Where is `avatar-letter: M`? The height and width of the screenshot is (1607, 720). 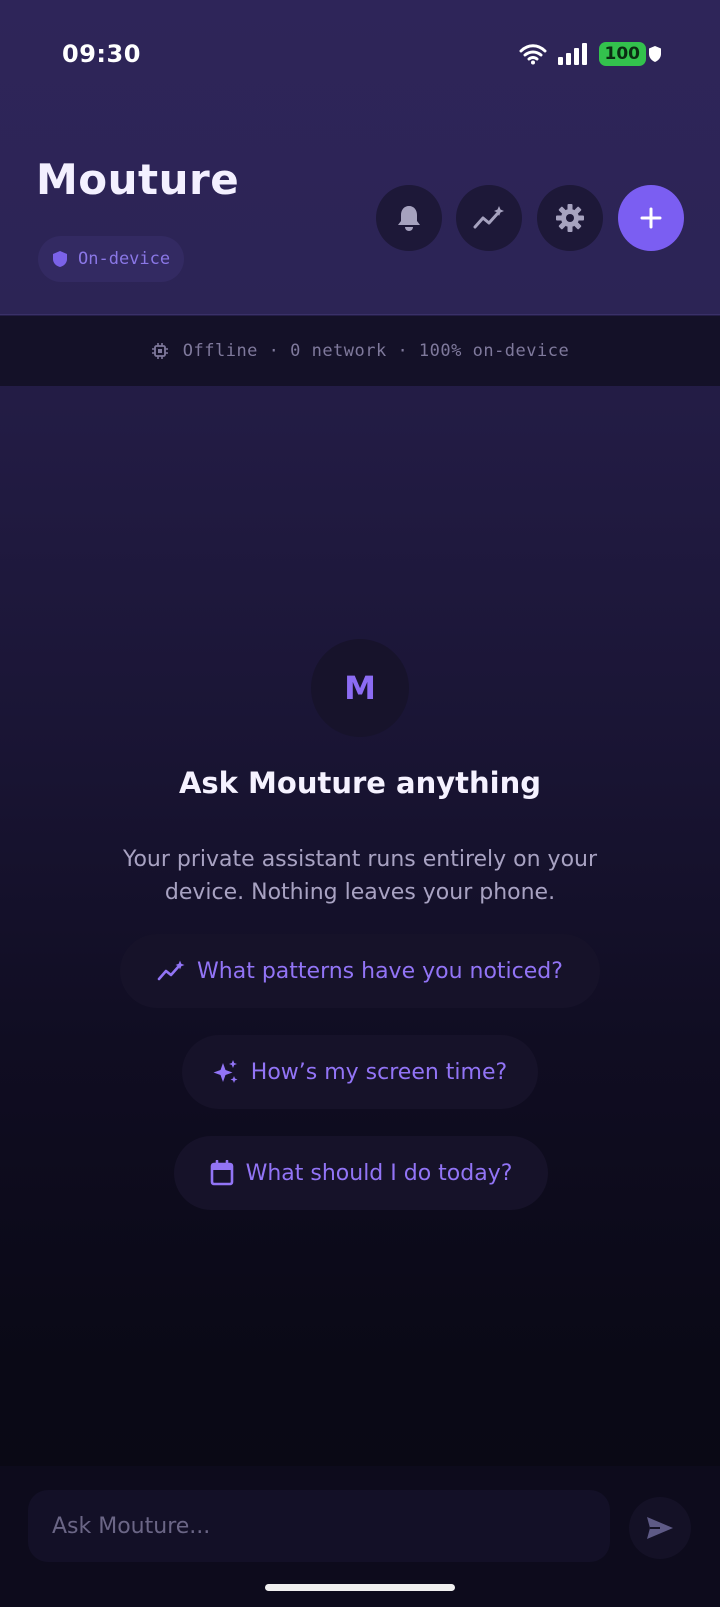 avatar-letter: M is located at coordinates (360, 688).